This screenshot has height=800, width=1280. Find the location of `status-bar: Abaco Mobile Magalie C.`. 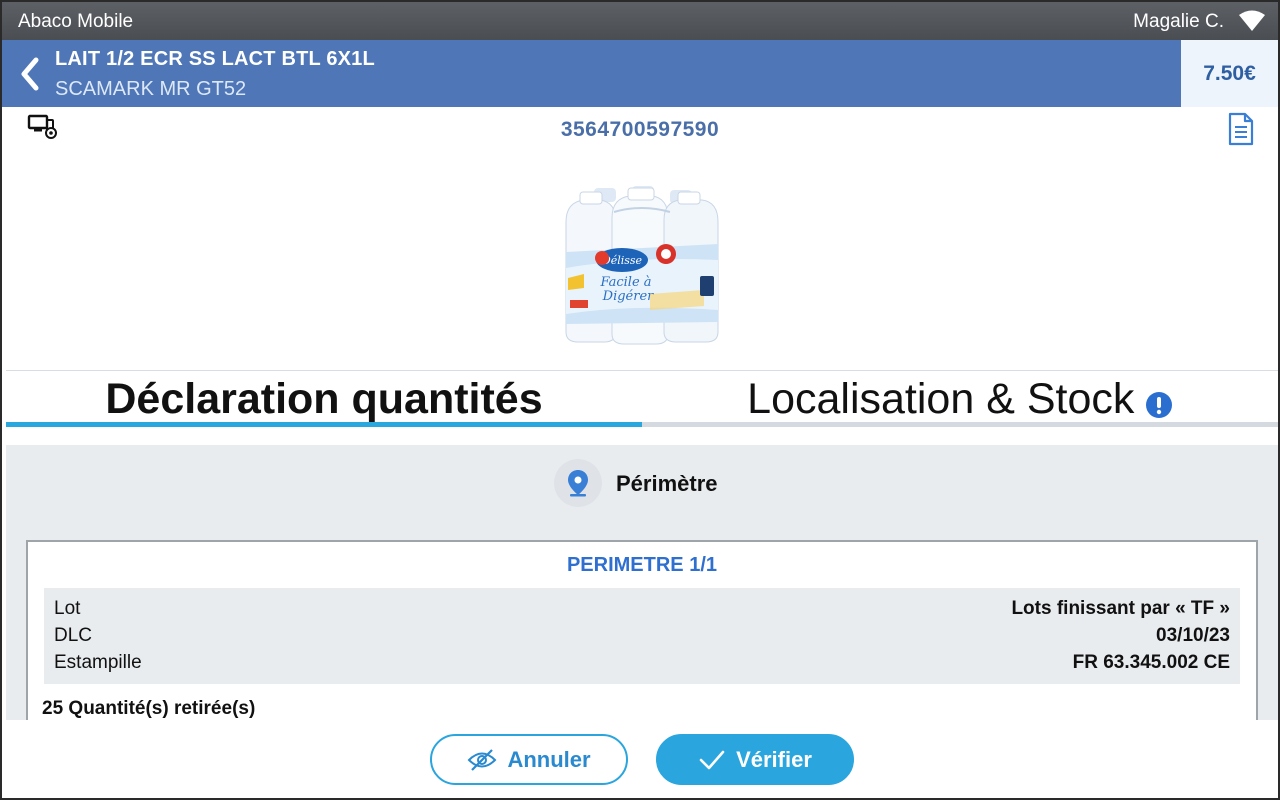

status-bar: Abaco Mobile Magalie C. is located at coordinates (640, 21).